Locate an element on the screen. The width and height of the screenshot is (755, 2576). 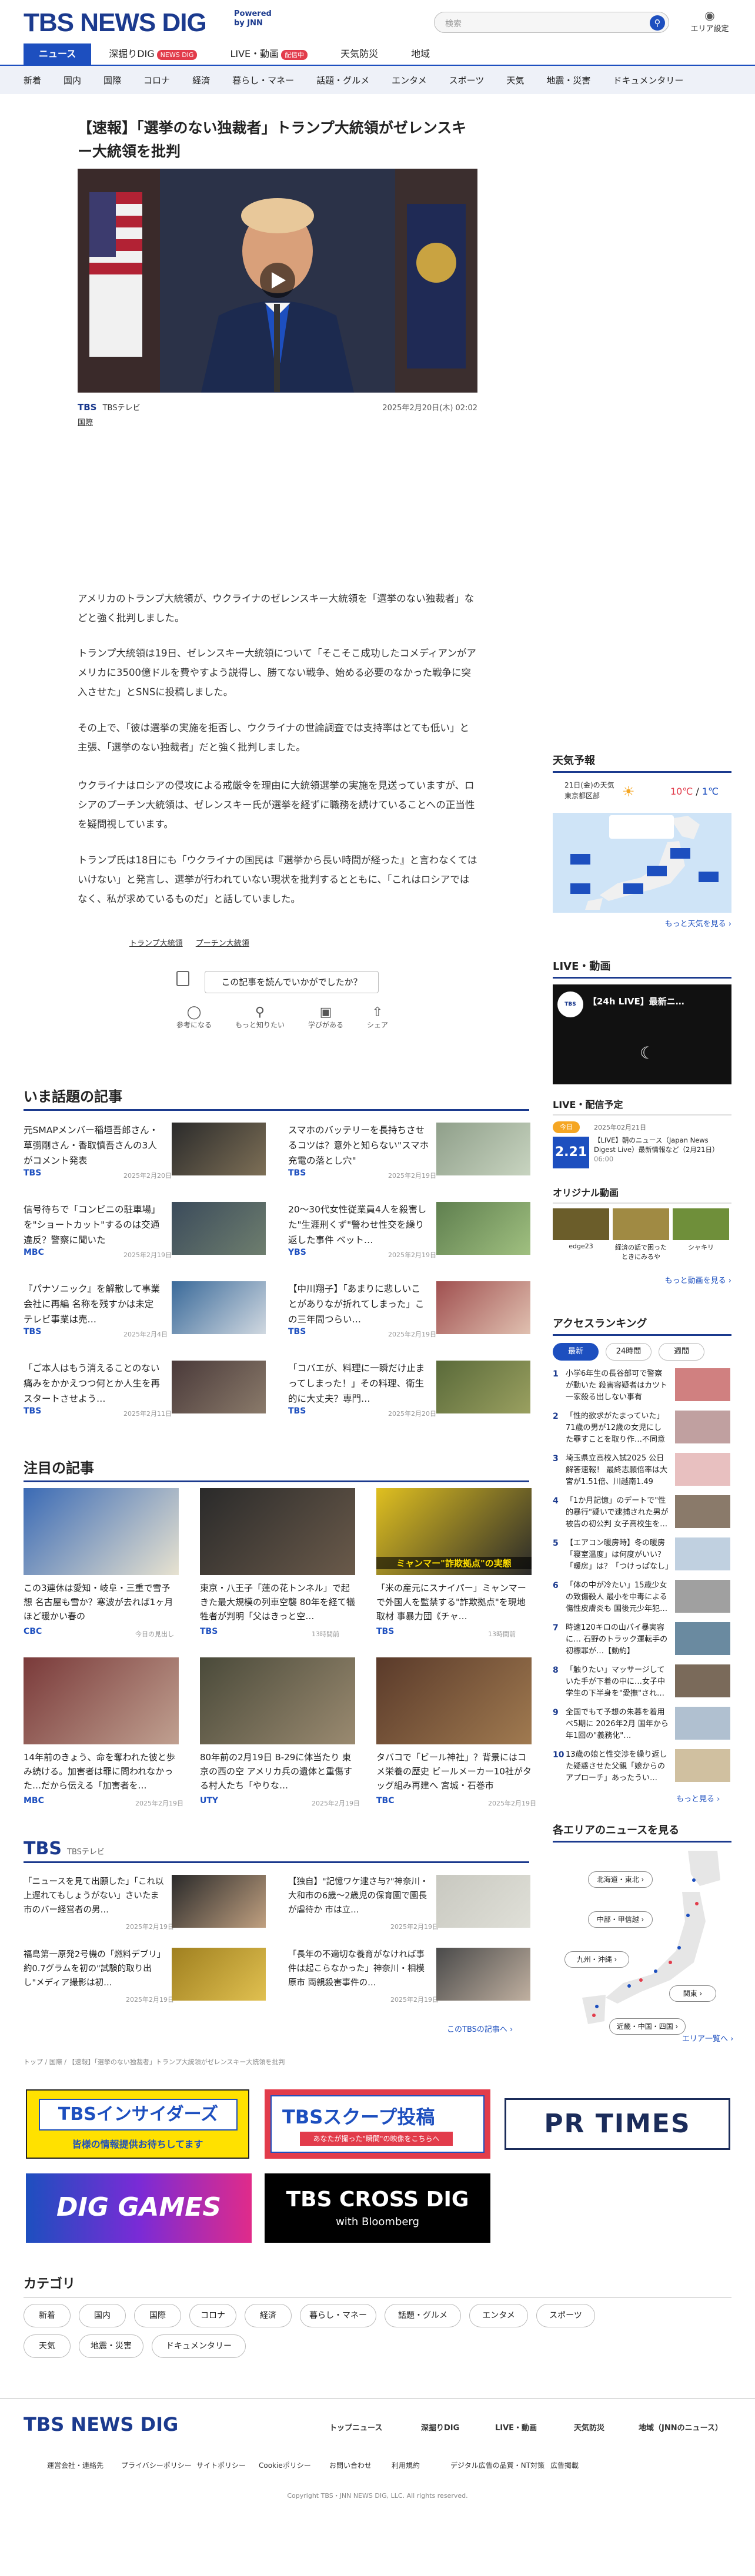
category-pill: 国内 is located at coordinates (102, 2315).